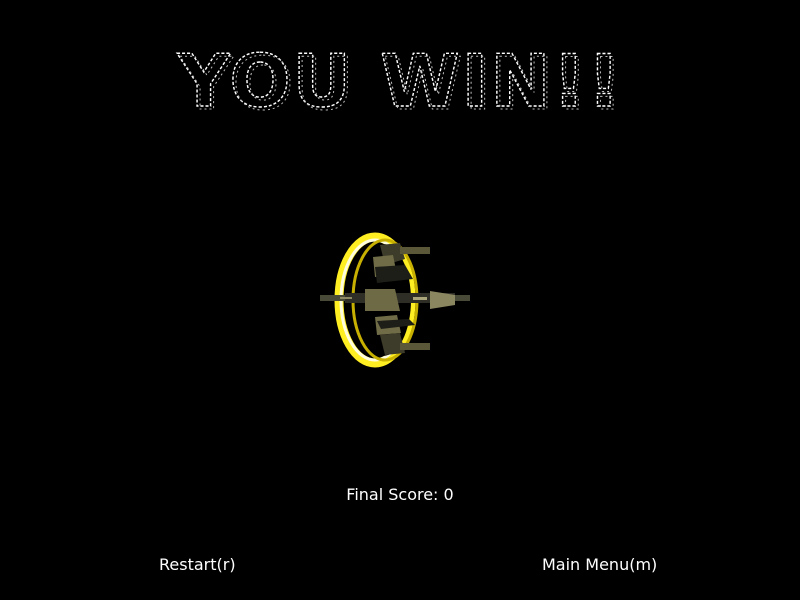 The width and height of the screenshot is (800, 600). What do you see at coordinates (395, 300) in the screenshot?
I see `spaceship-icon` at bounding box center [395, 300].